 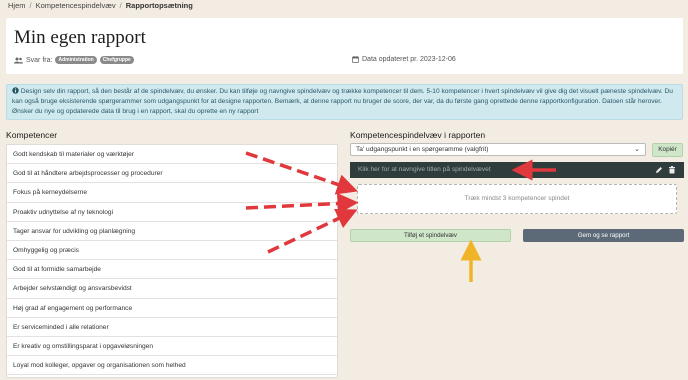 I want to click on competence-item: Arbejder selvstændigt og ansvarsbevidst, so click(x=172, y=289).